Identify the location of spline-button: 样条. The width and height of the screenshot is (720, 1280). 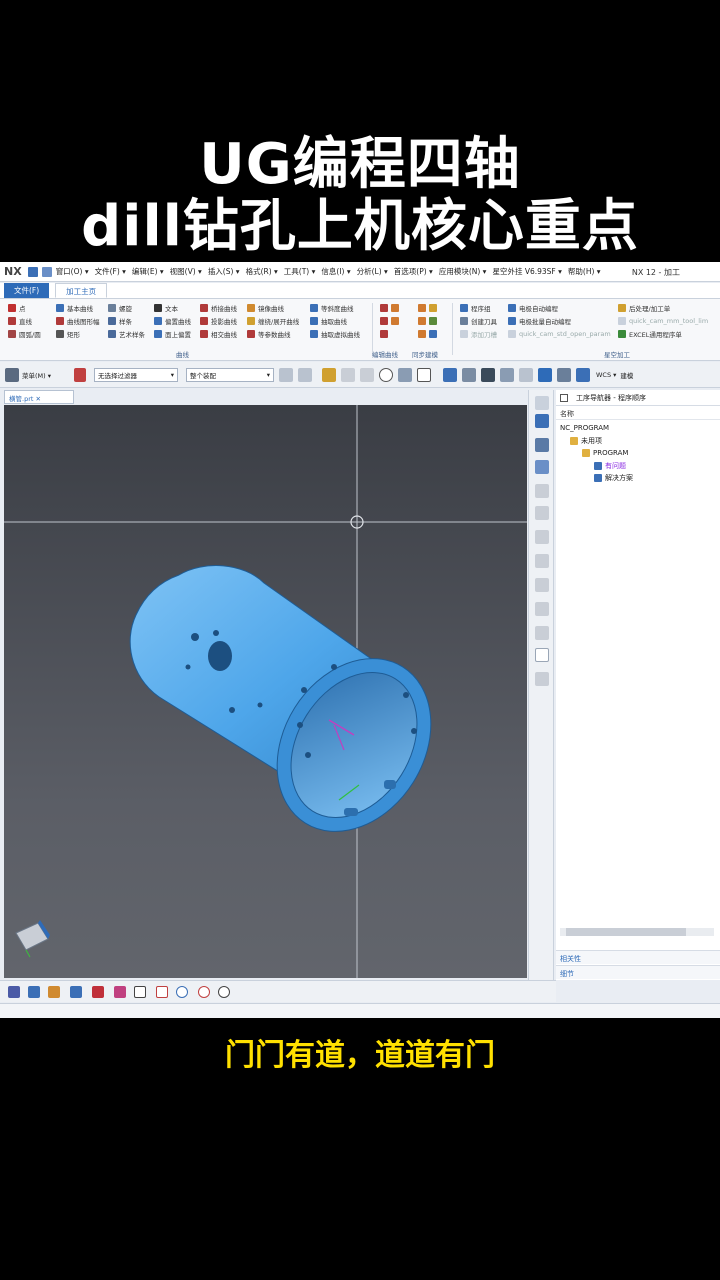
(126, 321).